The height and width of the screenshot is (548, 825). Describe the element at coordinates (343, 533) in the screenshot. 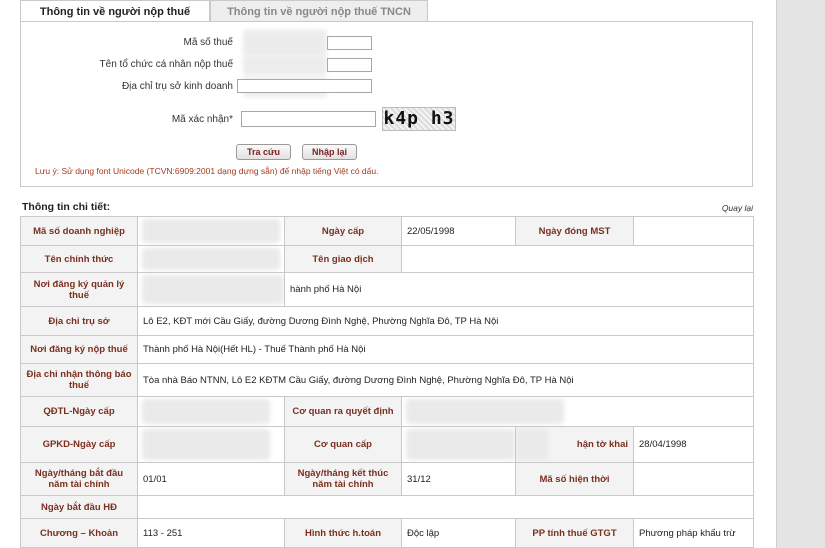

I see `accounting-form-label: Hình thức h.toán` at that location.